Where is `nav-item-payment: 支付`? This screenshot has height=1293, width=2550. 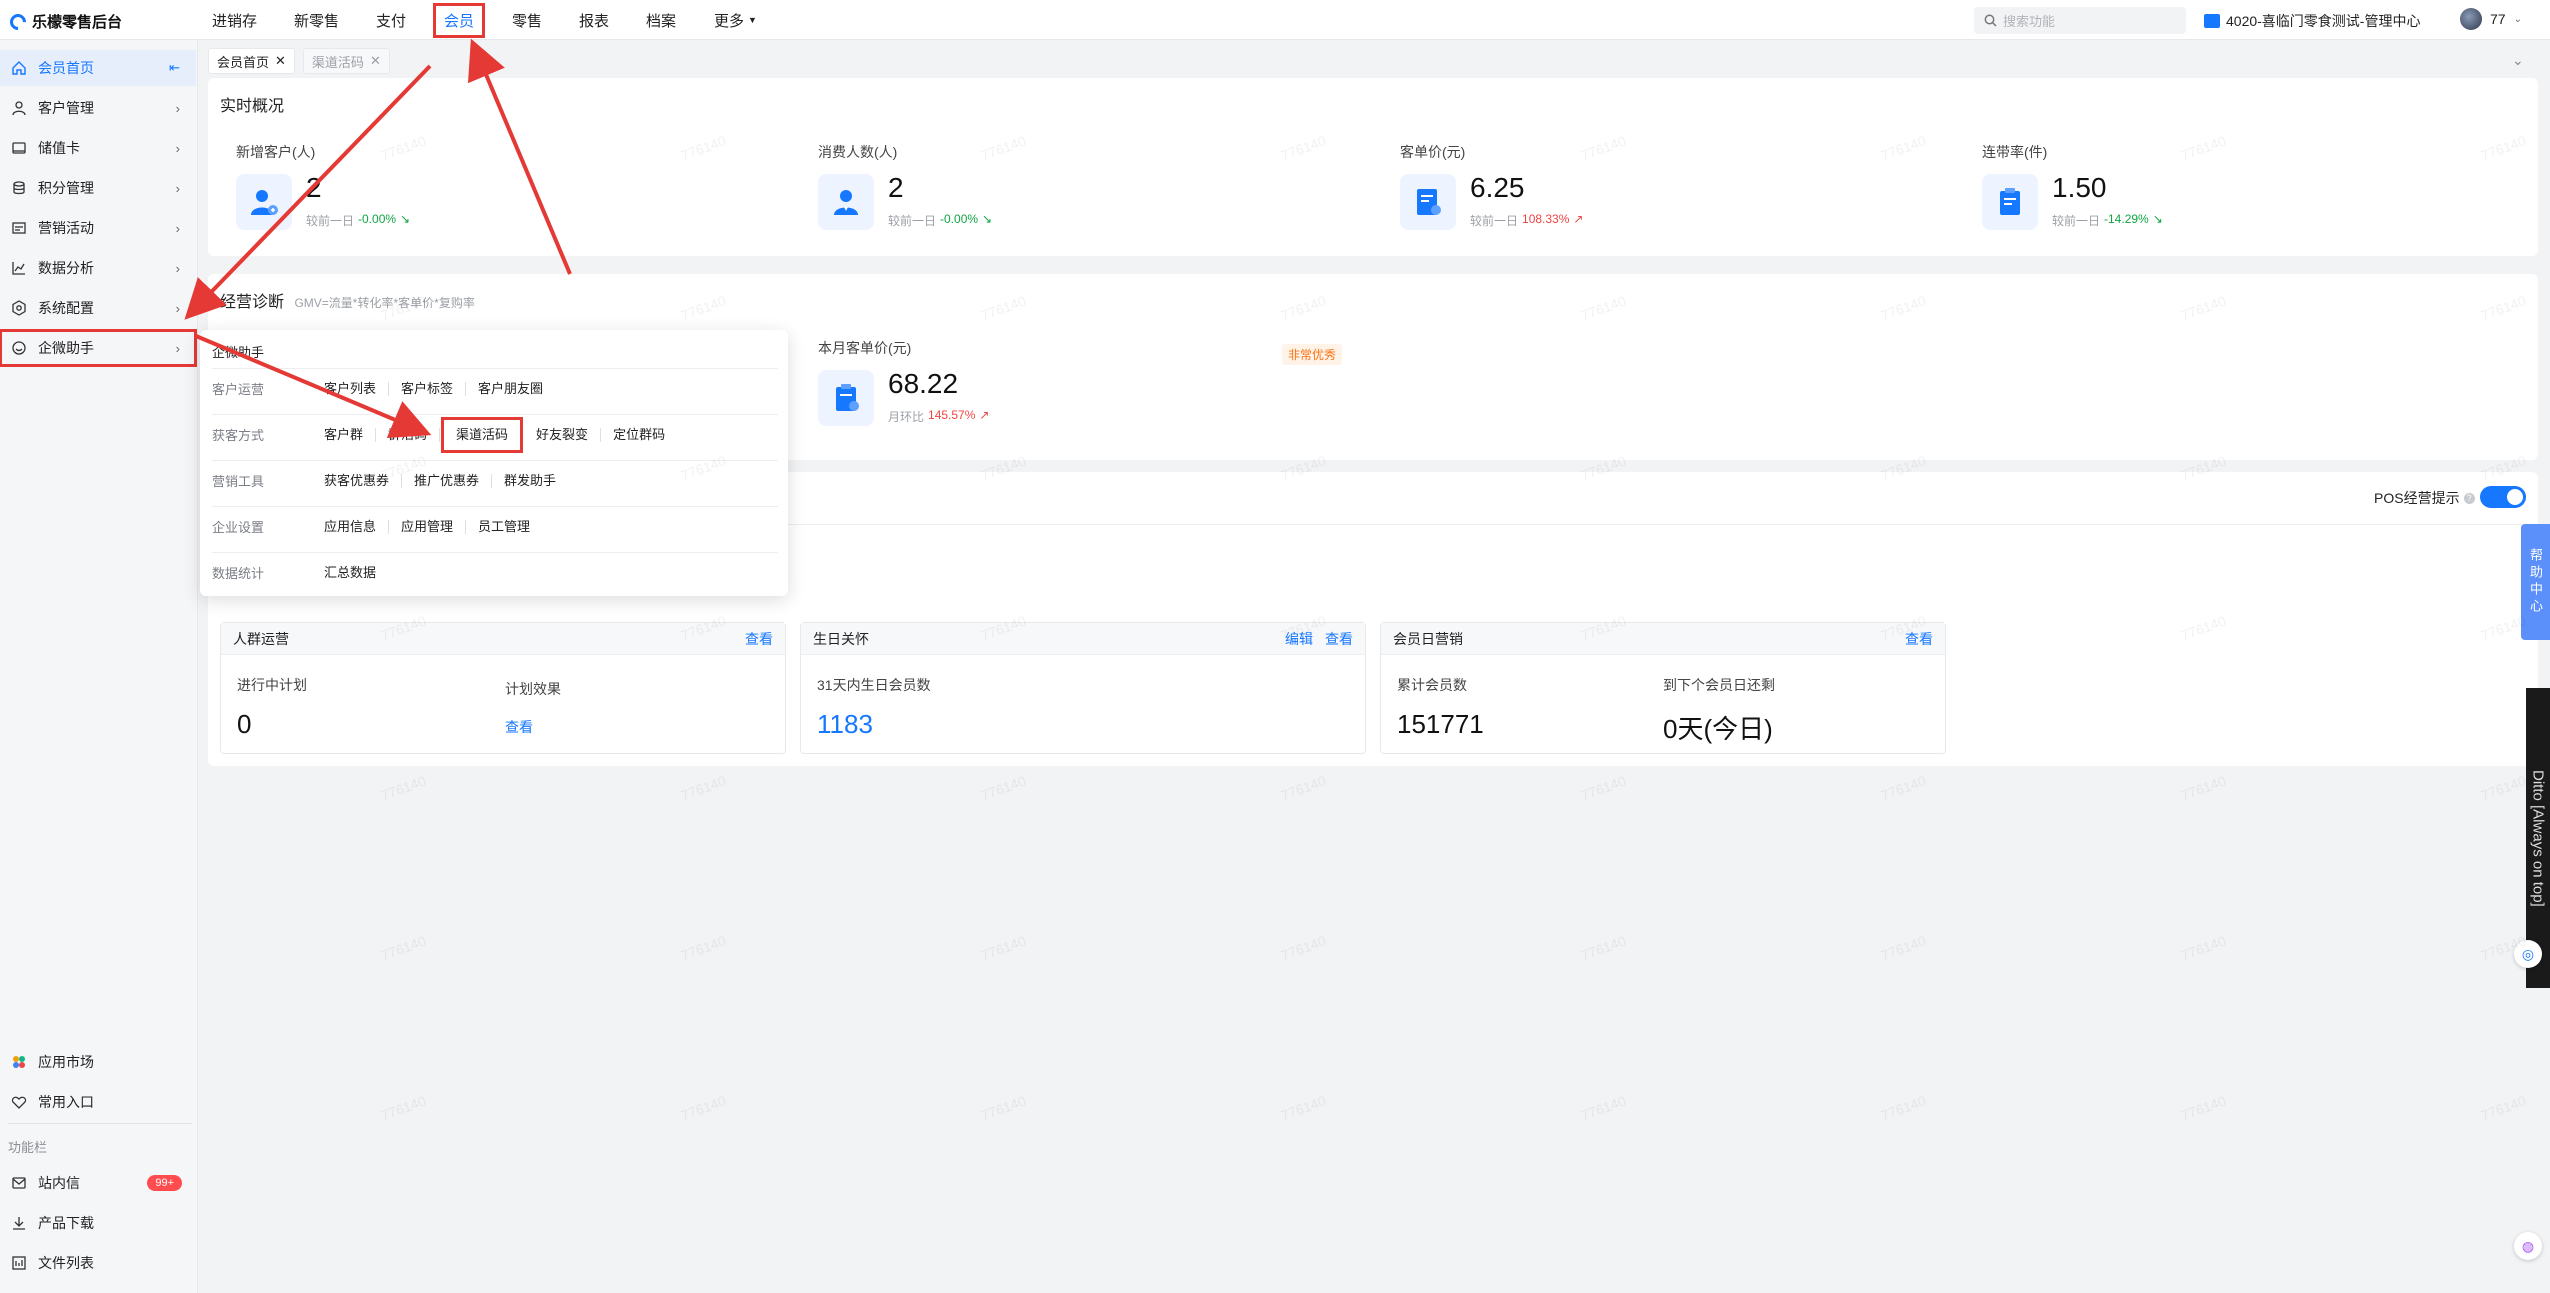 nav-item-payment: 支付 is located at coordinates (391, 20).